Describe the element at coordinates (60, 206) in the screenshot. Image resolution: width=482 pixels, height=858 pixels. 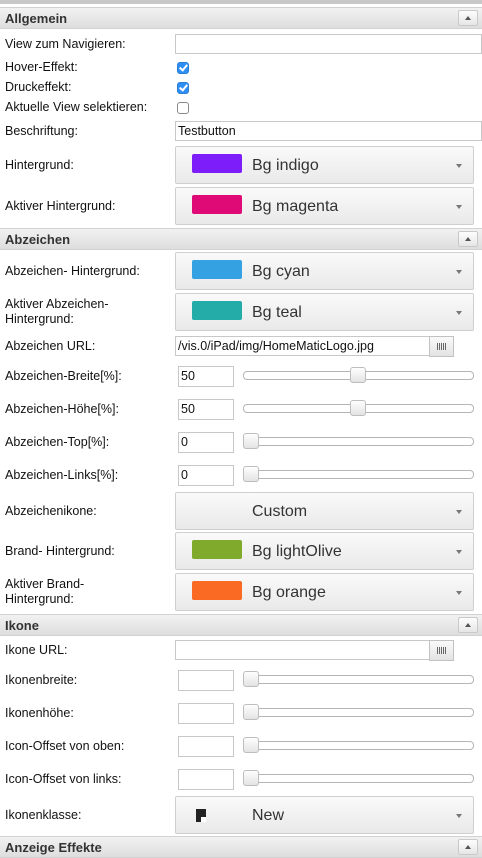
I see `aktiv-hintergrund-label: Aktiver Hintergrund:` at that location.